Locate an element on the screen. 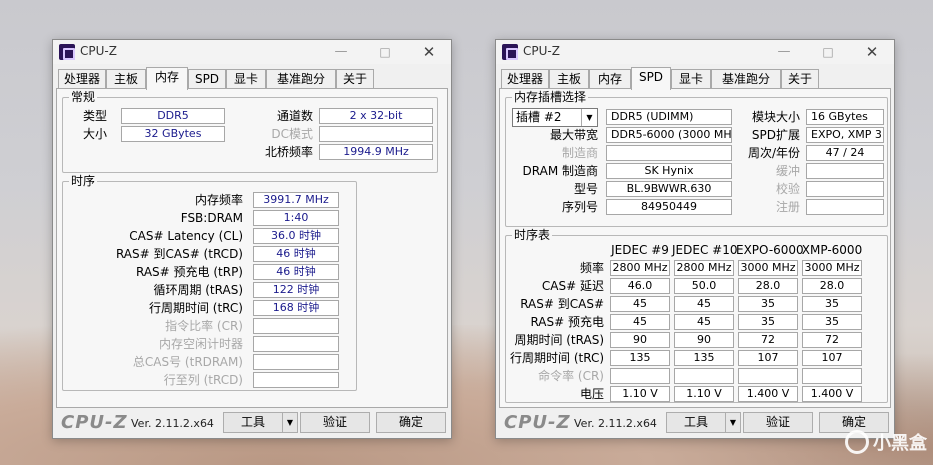  part-number-value: BL.9BWWR.630 is located at coordinates (669, 189).